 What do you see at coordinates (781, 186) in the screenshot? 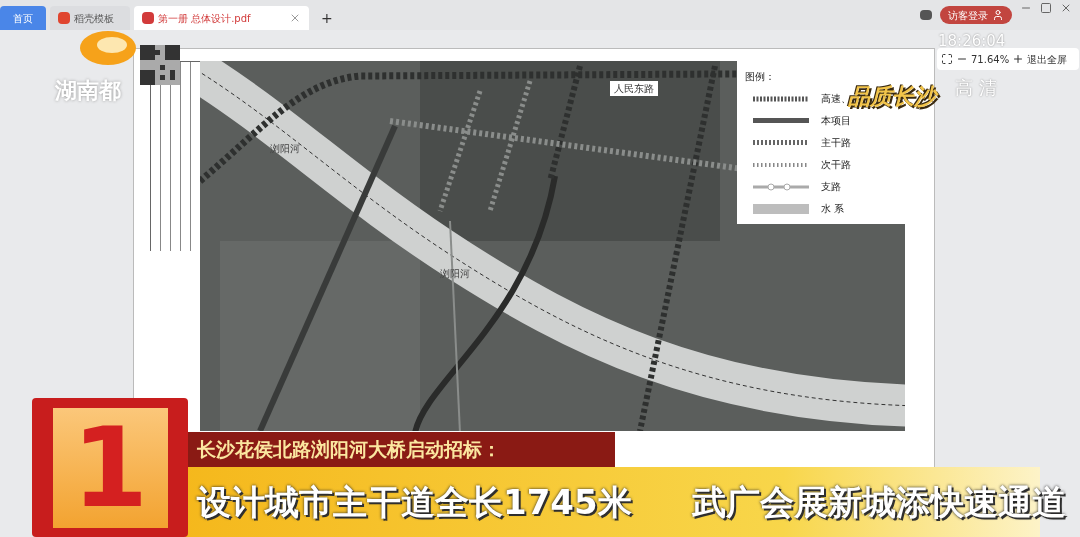
I see `branch-line-icon` at bounding box center [781, 186].